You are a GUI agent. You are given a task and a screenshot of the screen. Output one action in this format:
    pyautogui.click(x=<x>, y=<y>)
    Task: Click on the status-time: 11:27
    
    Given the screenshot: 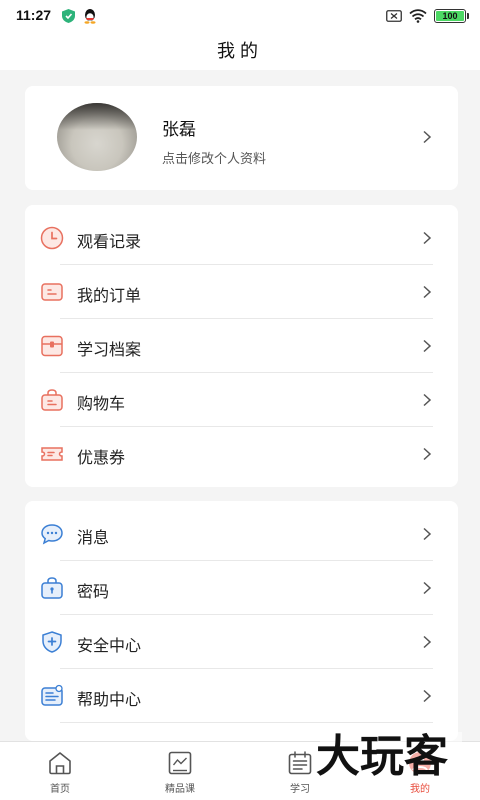 What is the action you would take?
    pyautogui.click(x=34, y=15)
    